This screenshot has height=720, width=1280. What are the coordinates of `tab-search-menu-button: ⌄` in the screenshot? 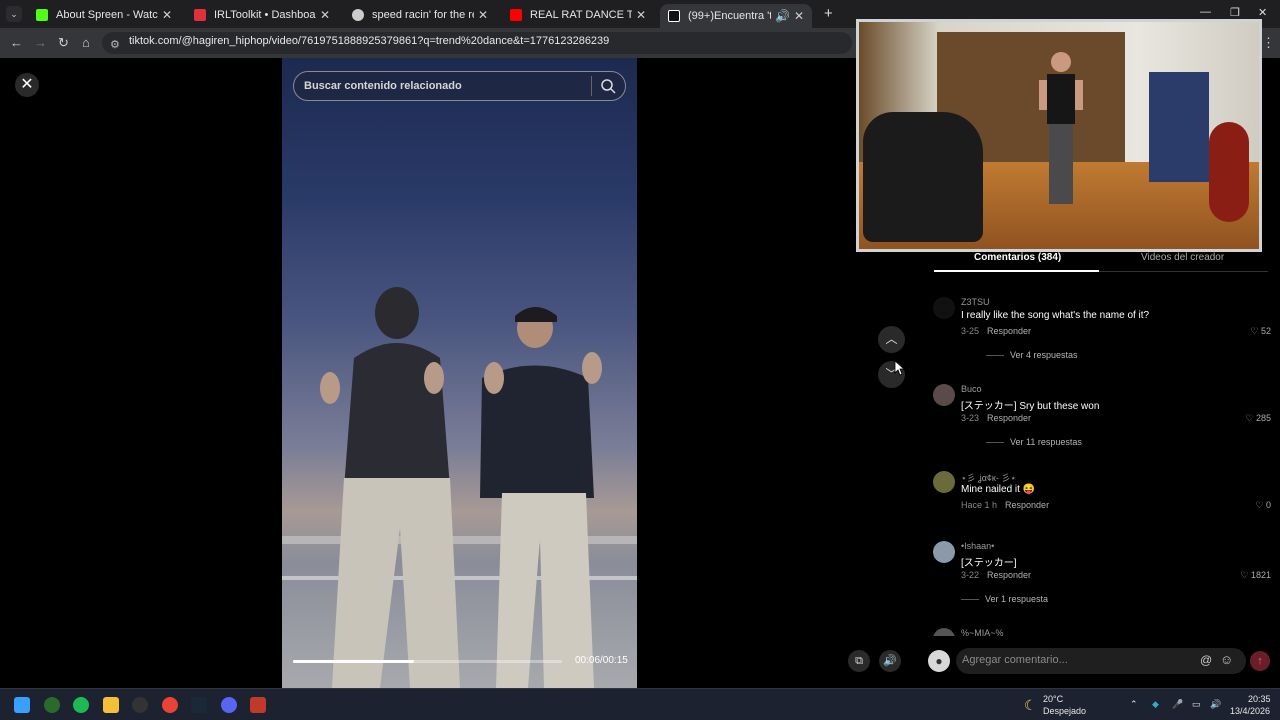 It's located at (14, 14).